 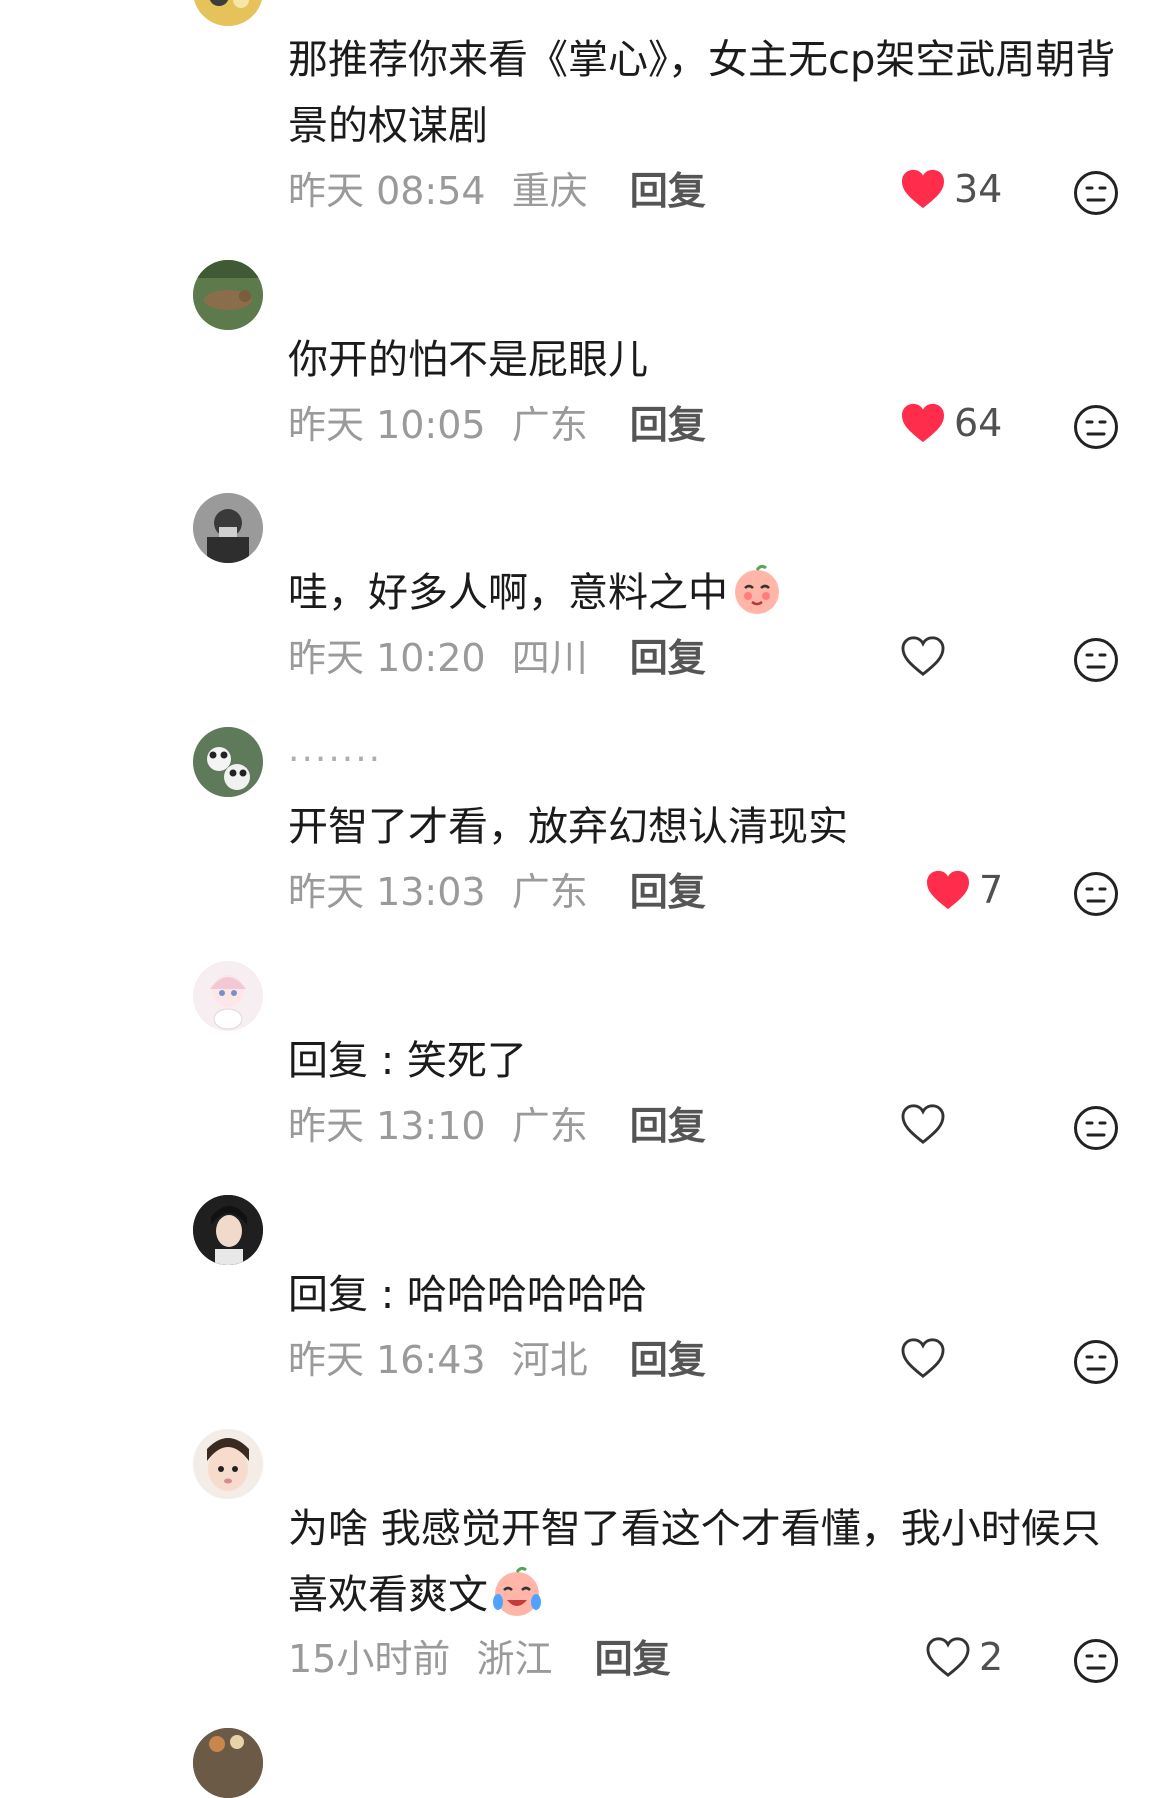 I want to click on comment-text: 为啥 我感觉开智了看这个才看懂，我小时候只喜欢看爽文, so click(x=708, y=1562).